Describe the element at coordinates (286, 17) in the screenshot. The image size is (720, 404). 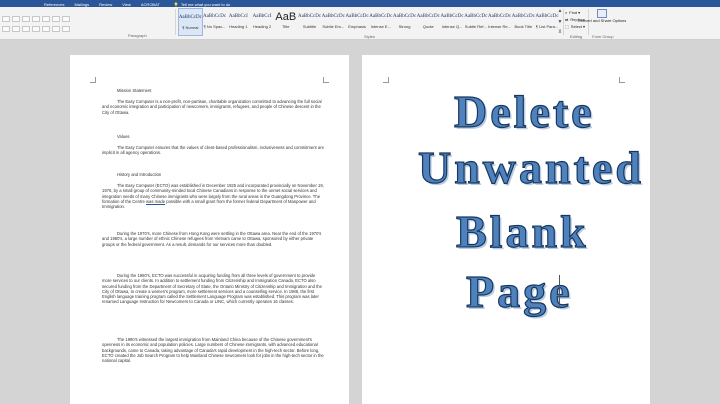
I see `style-preview: AaB` at that location.